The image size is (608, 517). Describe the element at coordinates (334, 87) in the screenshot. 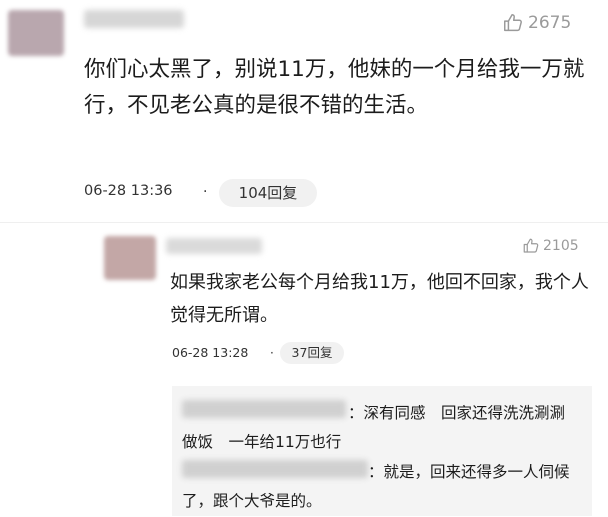

I see `comment-text: 你们心太黑了，别说11万，他妹的一个月给我一万就行，不见老公真的是很不错的生活。` at that location.